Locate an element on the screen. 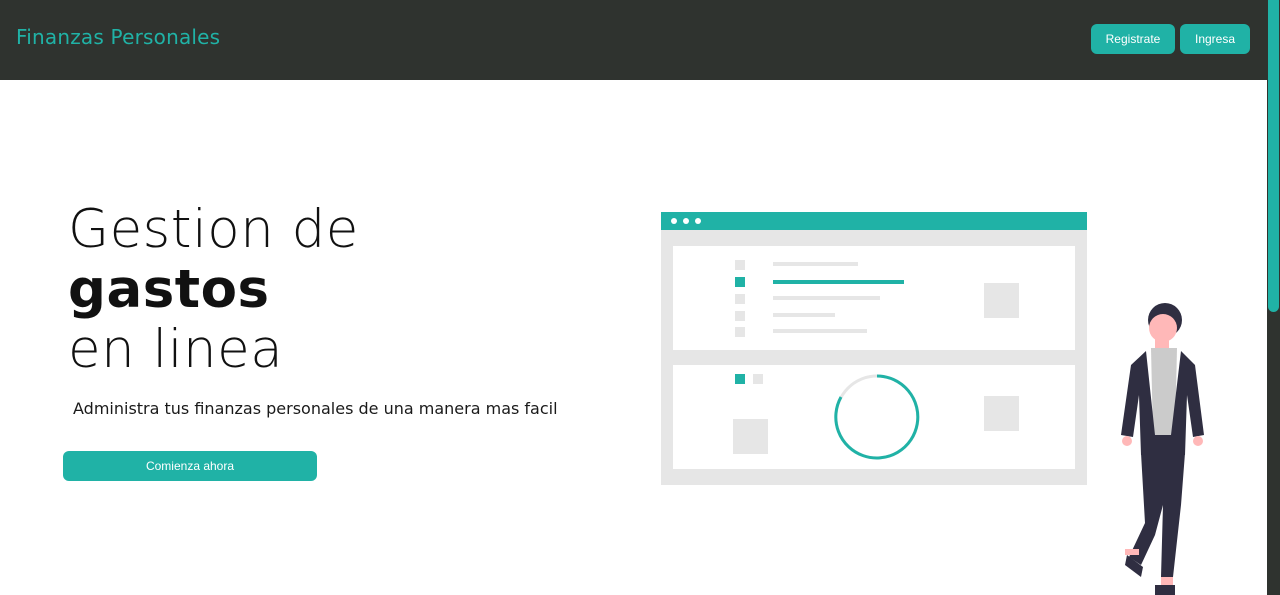 This screenshot has height=595, width=1280. person-figure is located at coordinates (1162, 449).